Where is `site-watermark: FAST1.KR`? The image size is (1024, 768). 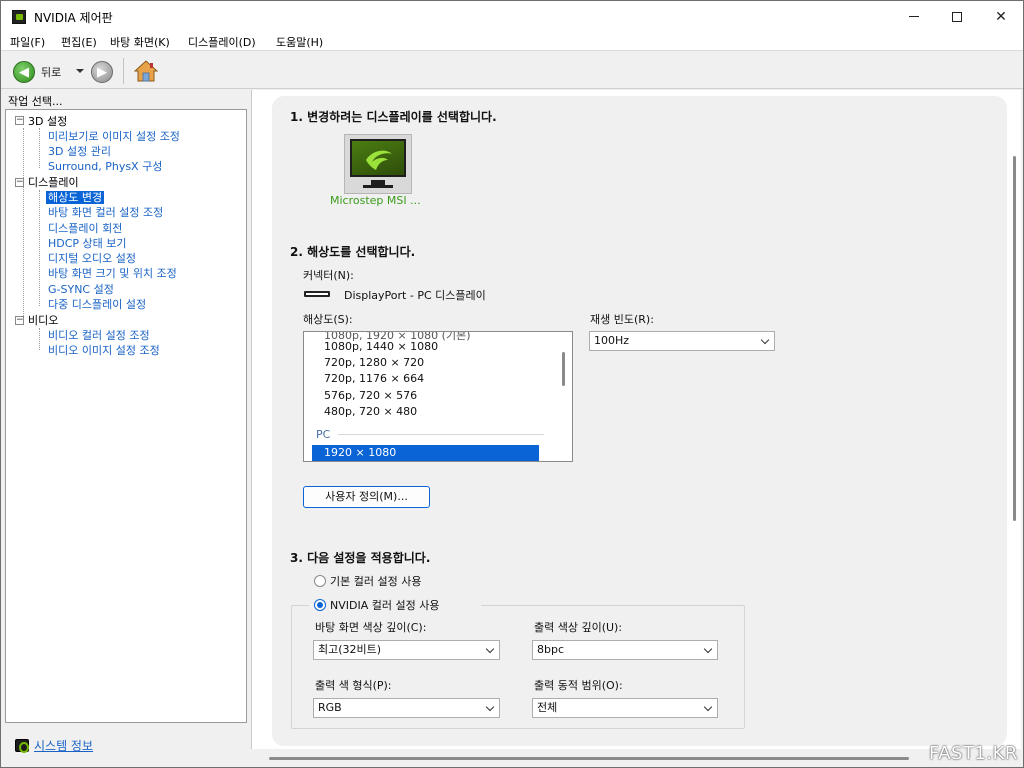 site-watermark: FAST1.KR is located at coordinates (973, 753).